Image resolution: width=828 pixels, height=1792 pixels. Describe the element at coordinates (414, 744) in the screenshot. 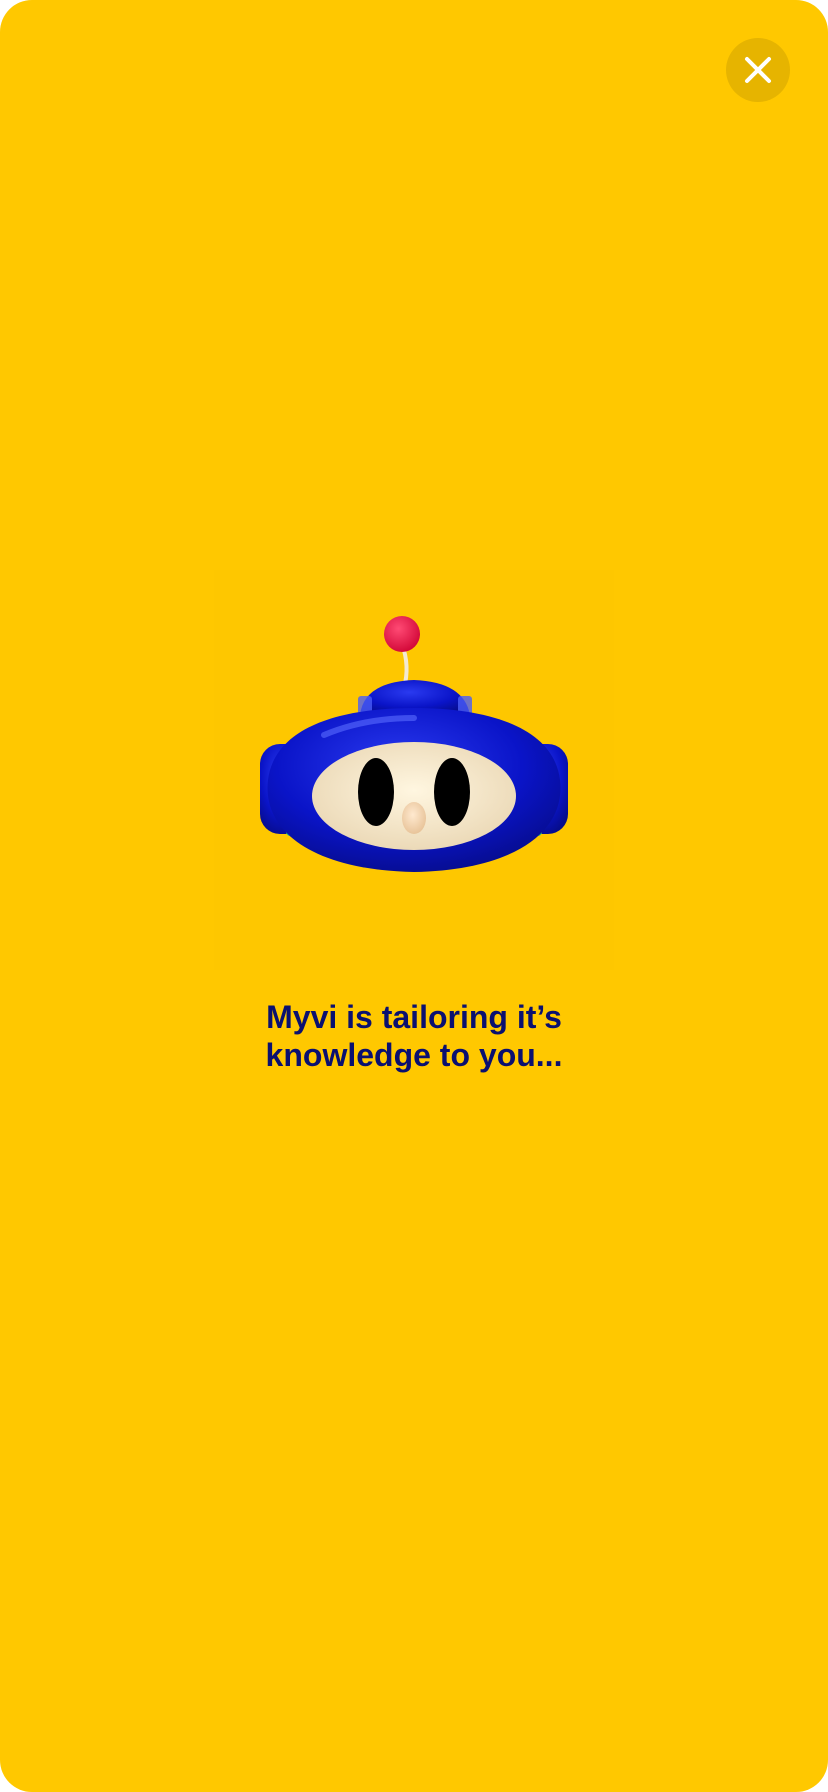

I see `robot-mascot-icon` at that location.